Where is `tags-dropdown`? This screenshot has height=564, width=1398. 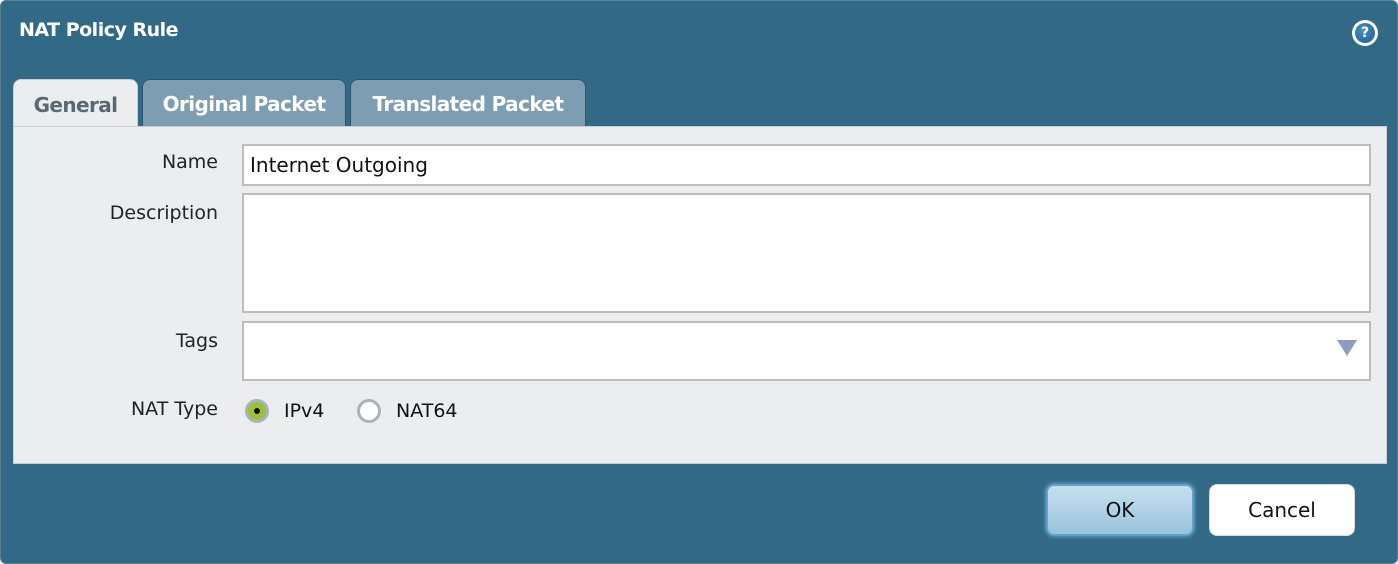 tags-dropdown is located at coordinates (806, 351).